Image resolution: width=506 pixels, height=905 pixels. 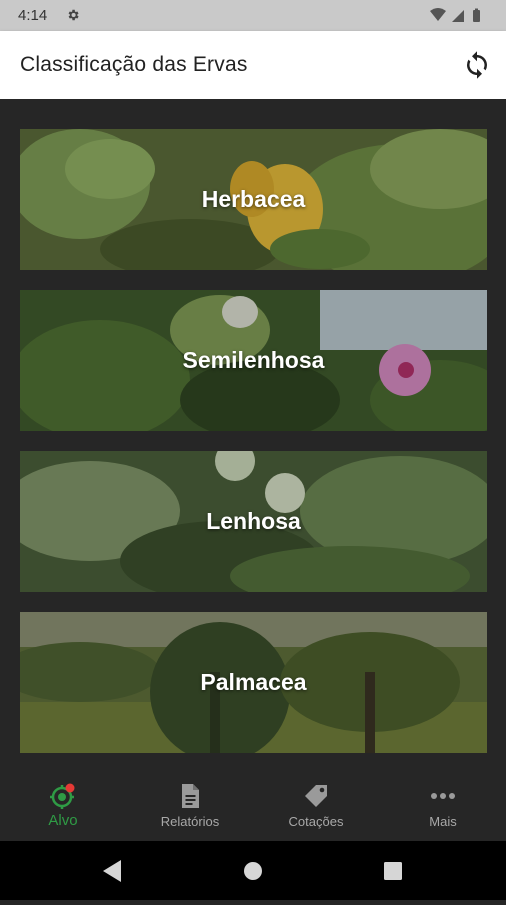 I want to click on card-herbacea: Herbacea, so click(x=253, y=199).